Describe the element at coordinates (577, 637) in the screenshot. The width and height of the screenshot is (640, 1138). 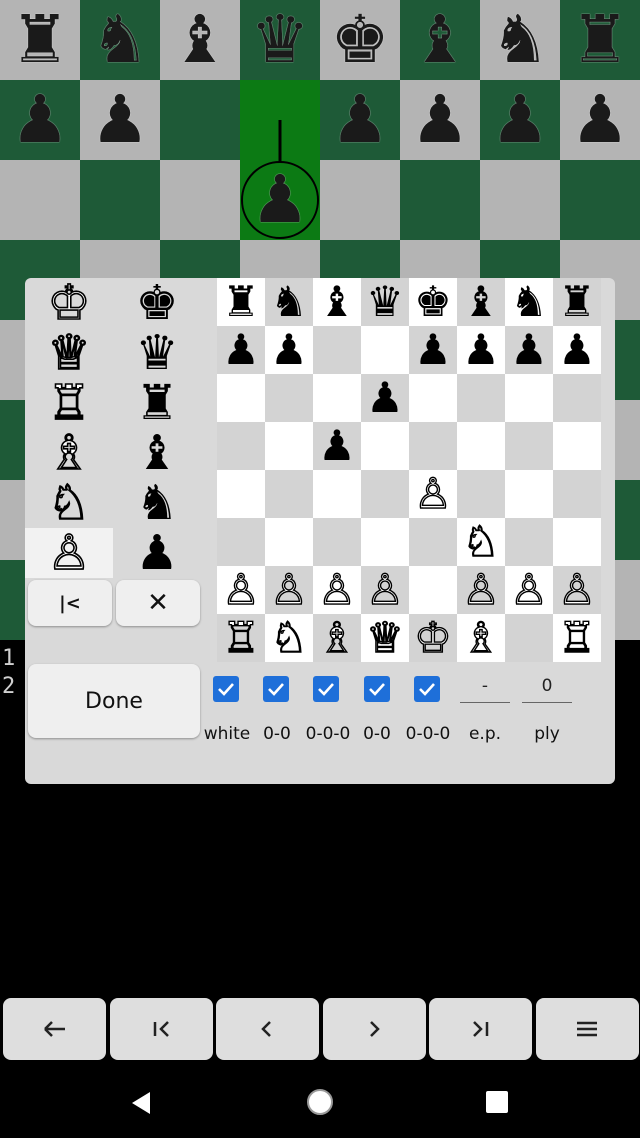
I see `editor-piece: ♖` at that location.